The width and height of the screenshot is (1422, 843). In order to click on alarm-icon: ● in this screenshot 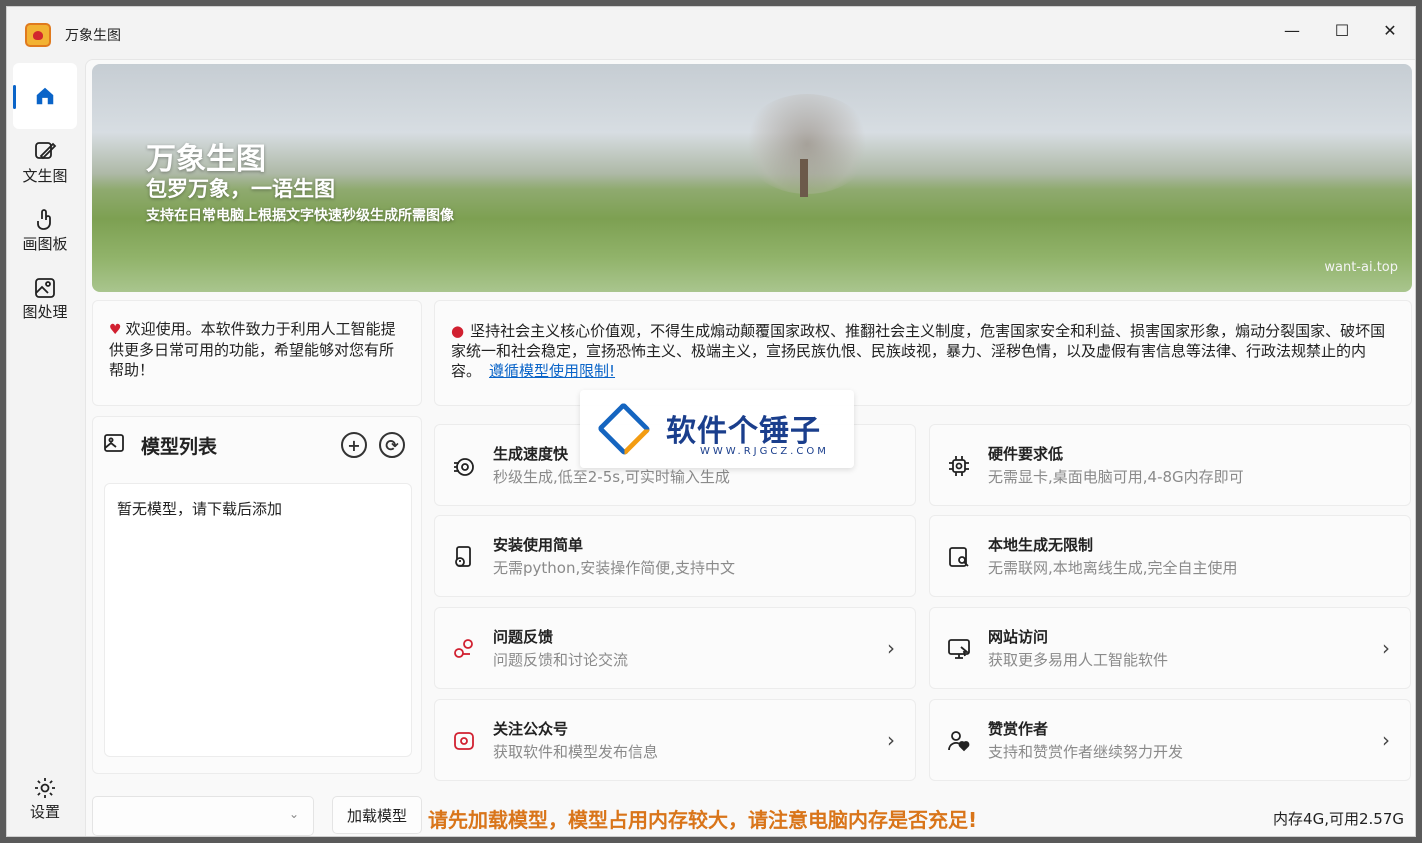, I will do `click(458, 331)`.